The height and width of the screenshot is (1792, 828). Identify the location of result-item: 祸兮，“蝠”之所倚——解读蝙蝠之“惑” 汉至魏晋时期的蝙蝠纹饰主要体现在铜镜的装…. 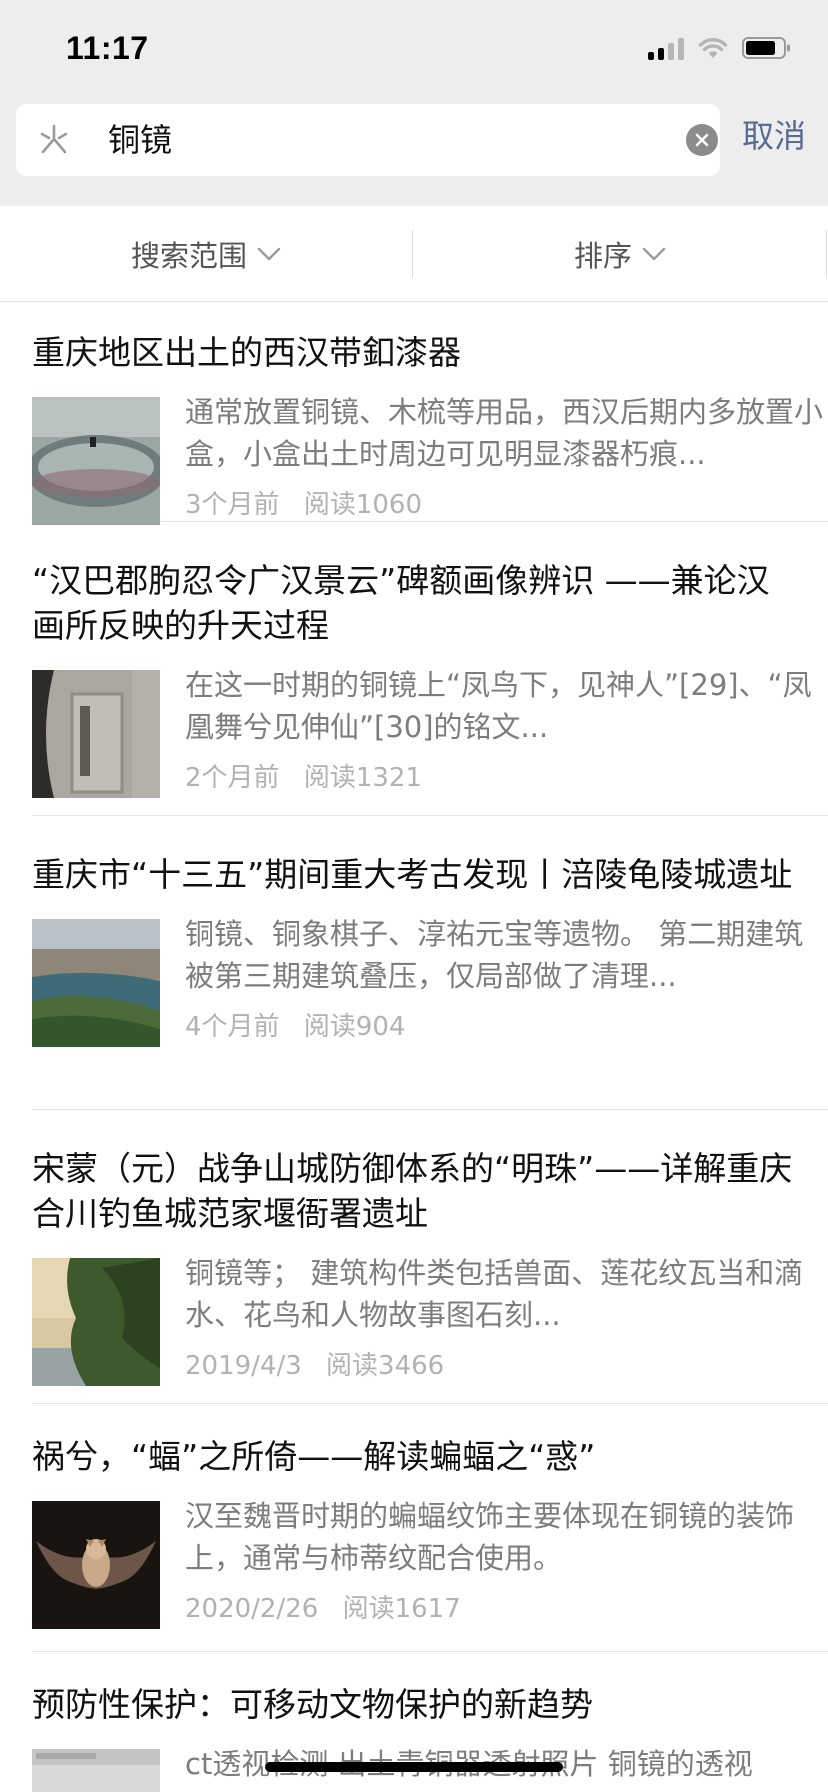
(430, 1528).